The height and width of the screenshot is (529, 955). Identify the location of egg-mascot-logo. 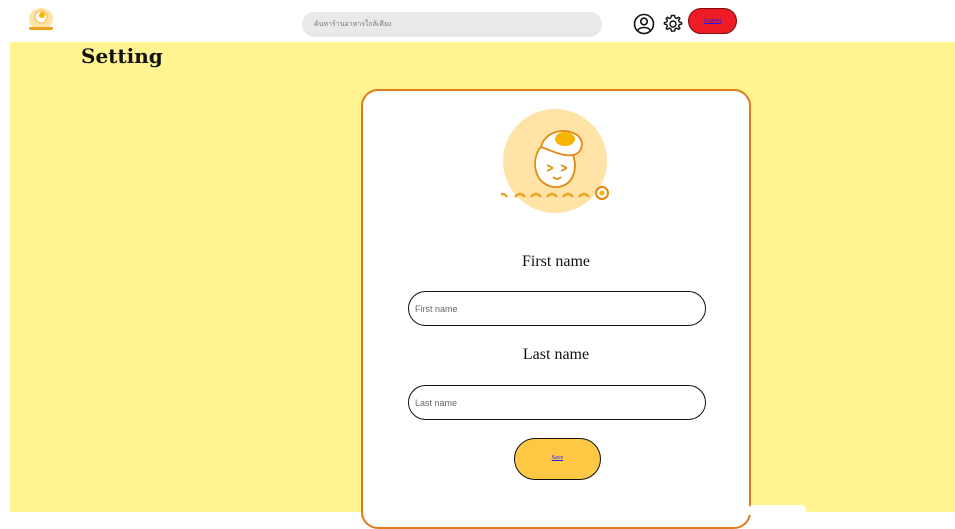
(555, 161).